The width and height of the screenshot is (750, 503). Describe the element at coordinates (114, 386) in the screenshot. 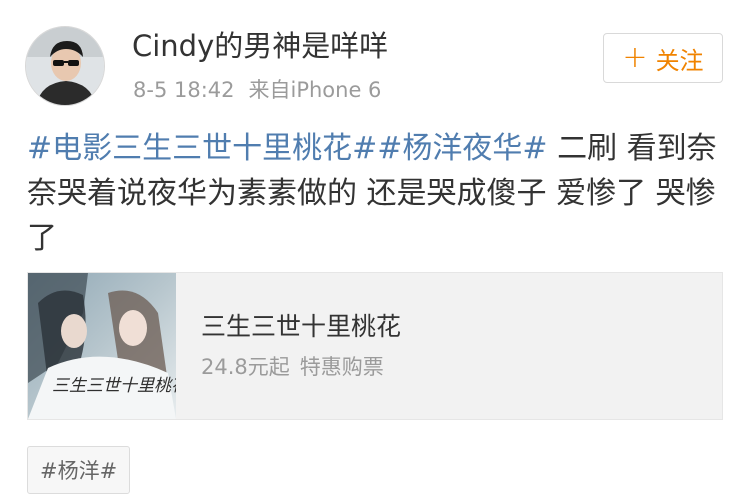

I see `poster-title-text: 三生三世十里桃花` at that location.